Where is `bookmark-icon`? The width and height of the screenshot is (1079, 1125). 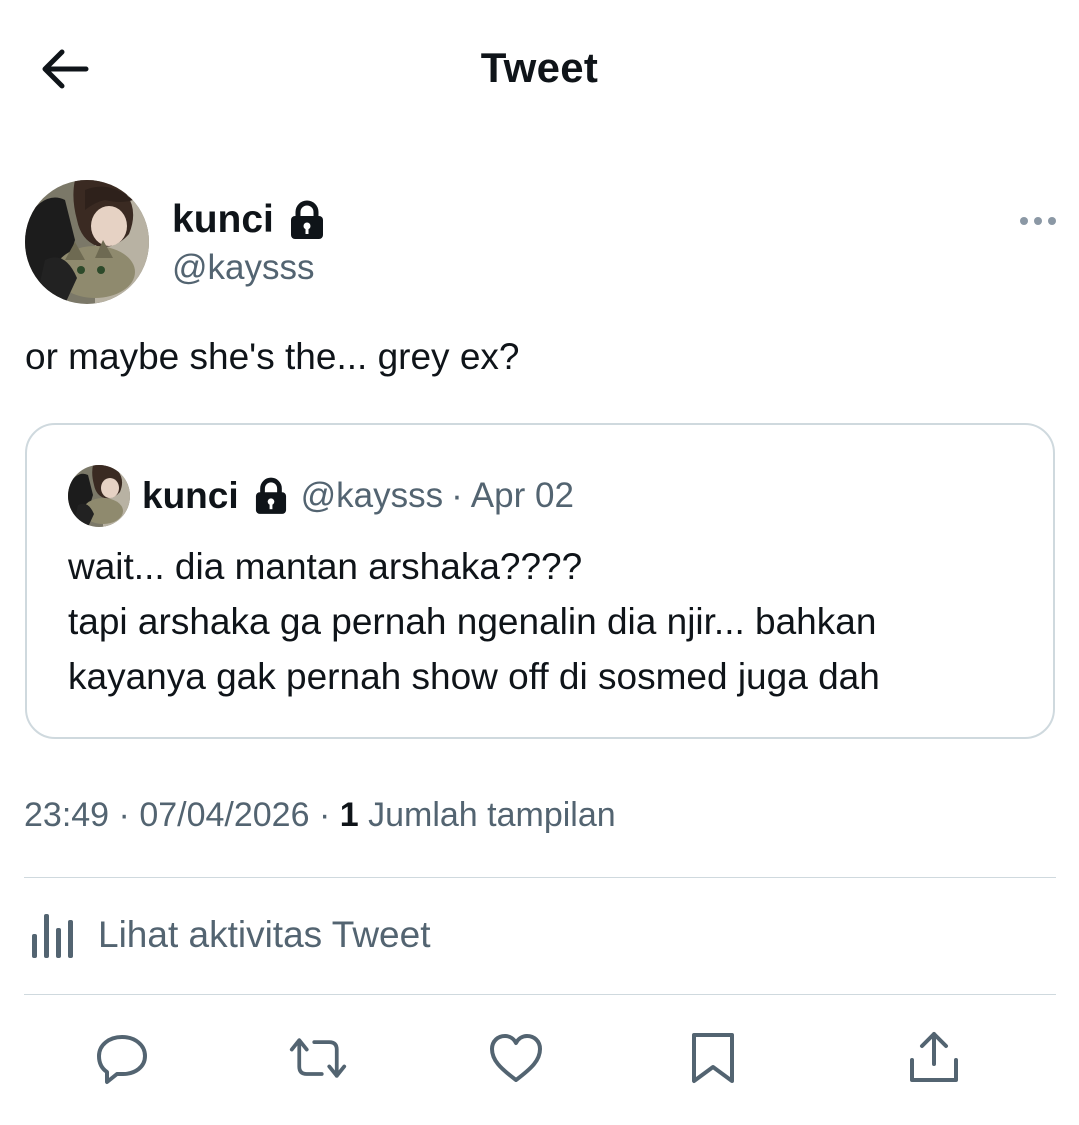 bookmark-icon is located at coordinates (713, 1058).